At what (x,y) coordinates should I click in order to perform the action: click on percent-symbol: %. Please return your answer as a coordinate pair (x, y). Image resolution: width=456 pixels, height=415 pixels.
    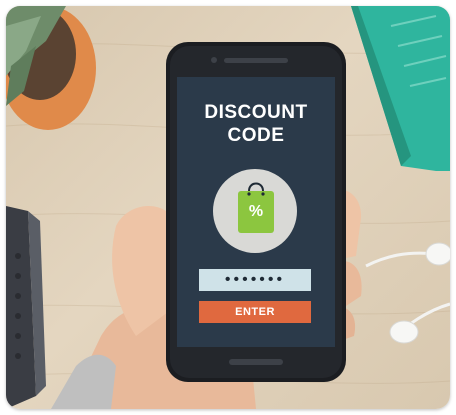
    Looking at the image, I should click on (256, 211).